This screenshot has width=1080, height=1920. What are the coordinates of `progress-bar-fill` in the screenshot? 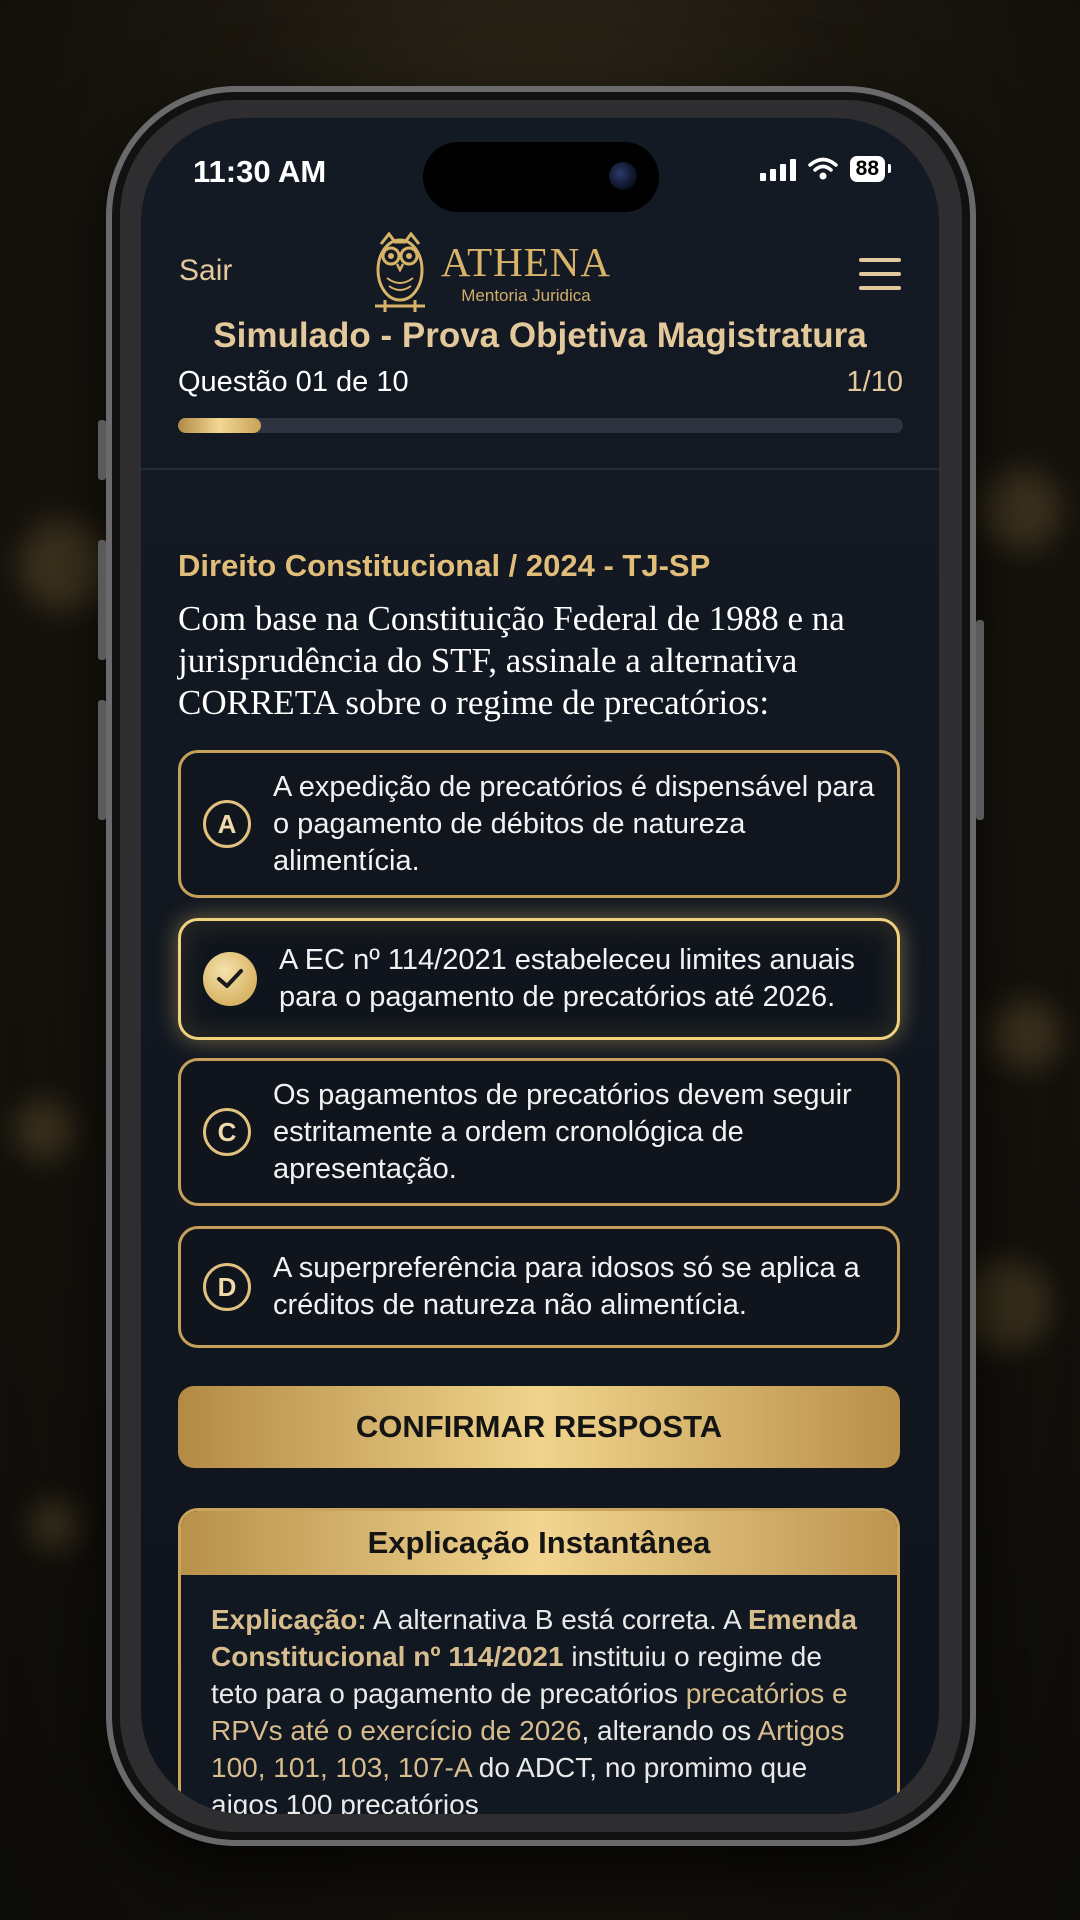 It's located at (220, 425).